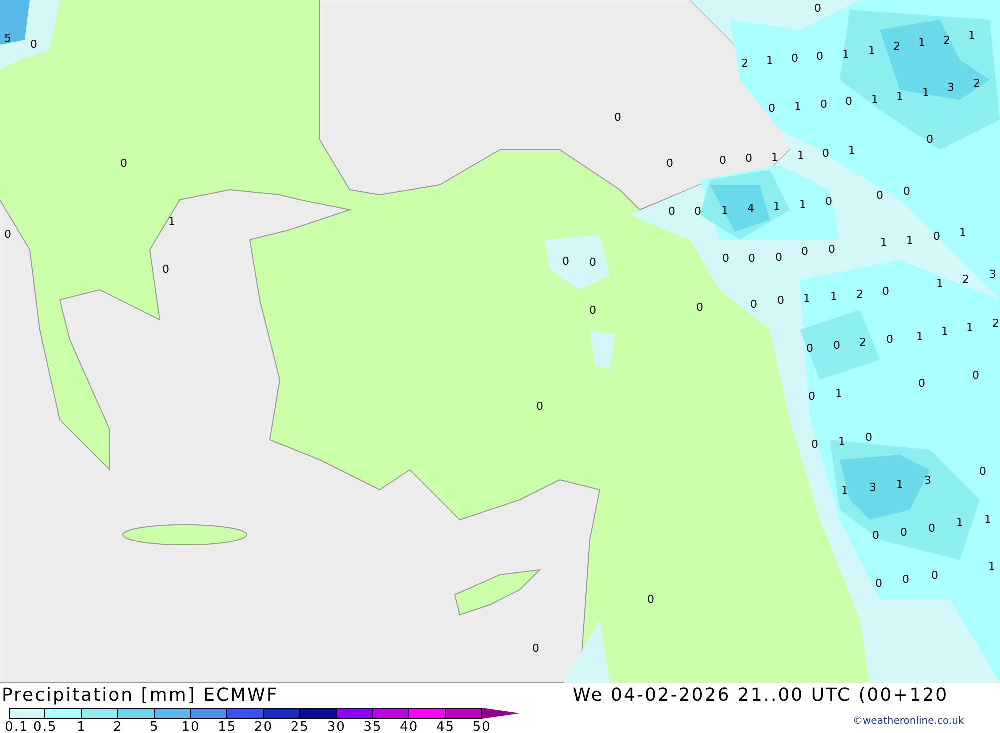 This screenshot has width=1000, height=733. Describe the element at coordinates (264, 726) in the screenshot. I see `legend-tick-label: 20` at that location.